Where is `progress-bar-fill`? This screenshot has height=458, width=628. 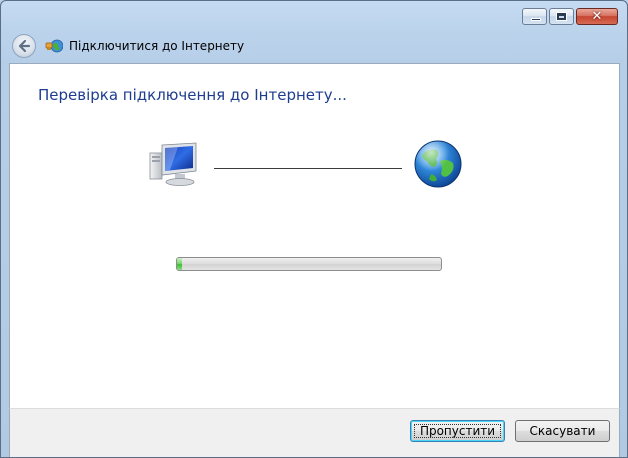
progress-bar-fill is located at coordinates (180, 264).